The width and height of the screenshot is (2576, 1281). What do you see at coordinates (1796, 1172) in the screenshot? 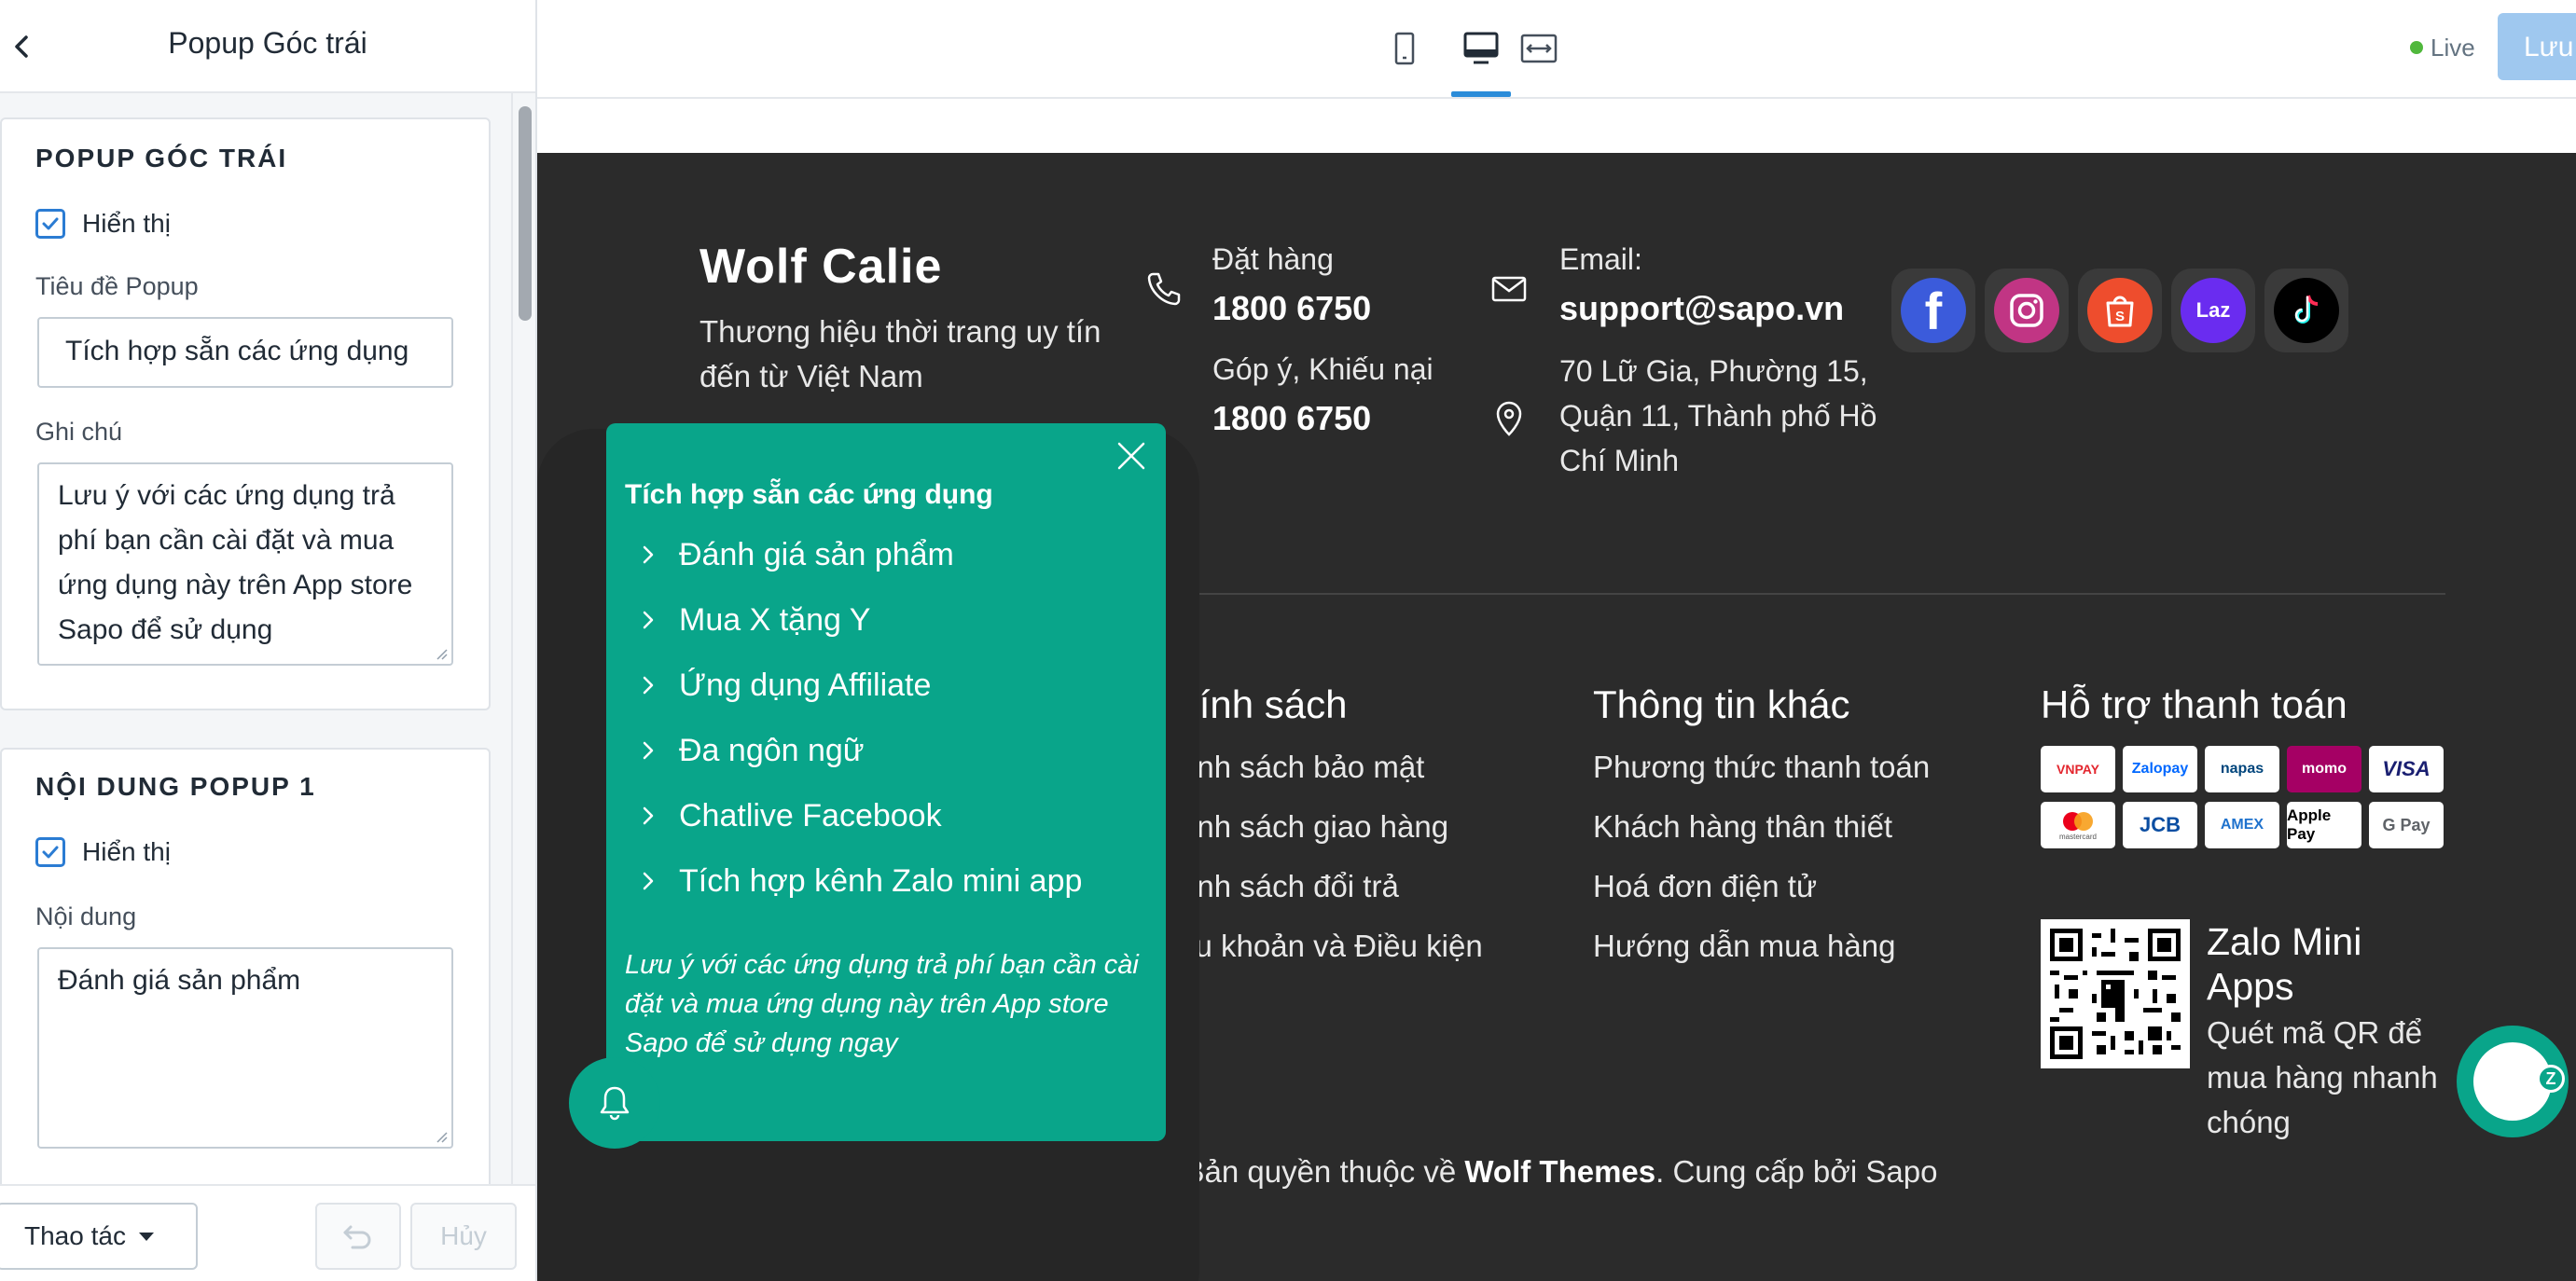
I see `copyright-suffix: . Cung cấp bởi Sapo` at bounding box center [1796, 1172].